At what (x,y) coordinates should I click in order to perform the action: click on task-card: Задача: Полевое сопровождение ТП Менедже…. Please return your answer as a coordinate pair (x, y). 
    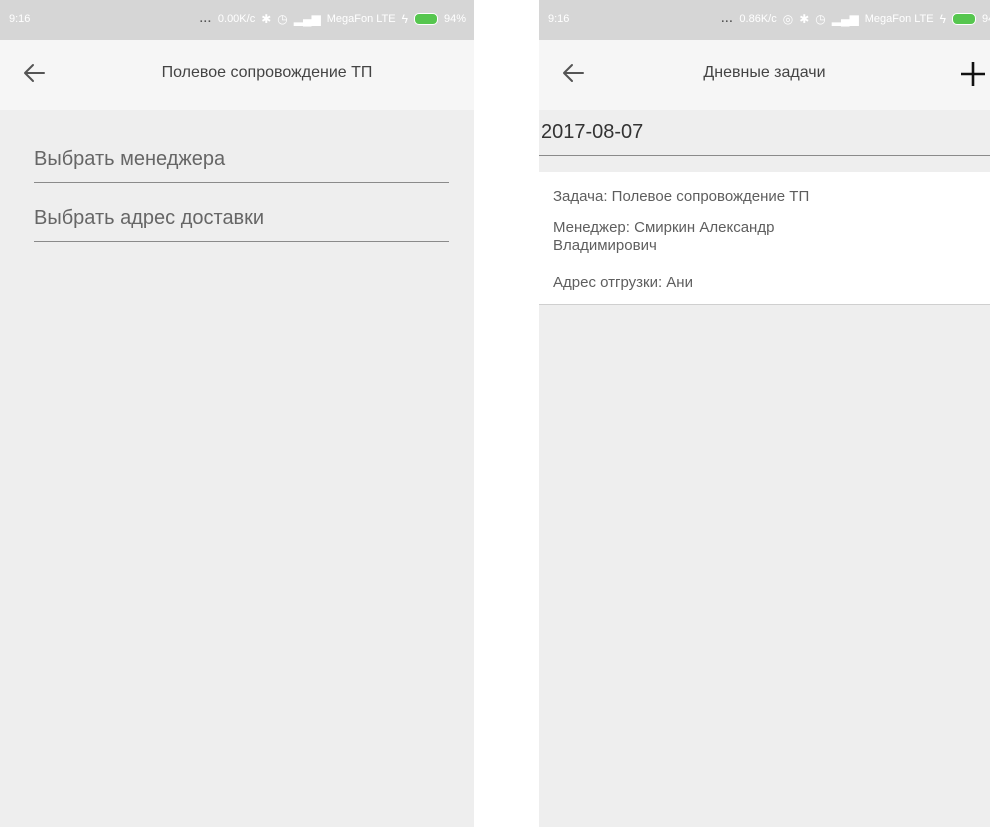
    Looking at the image, I should click on (764, 238).